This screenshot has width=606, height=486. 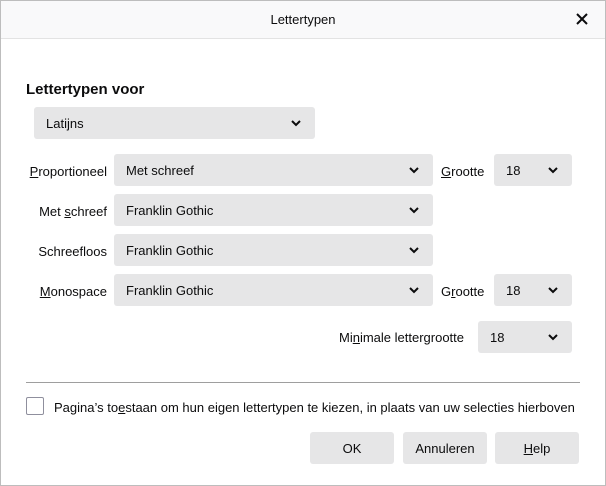 I want to click on min-size-select-value: 18, so click(x=497, y=337).